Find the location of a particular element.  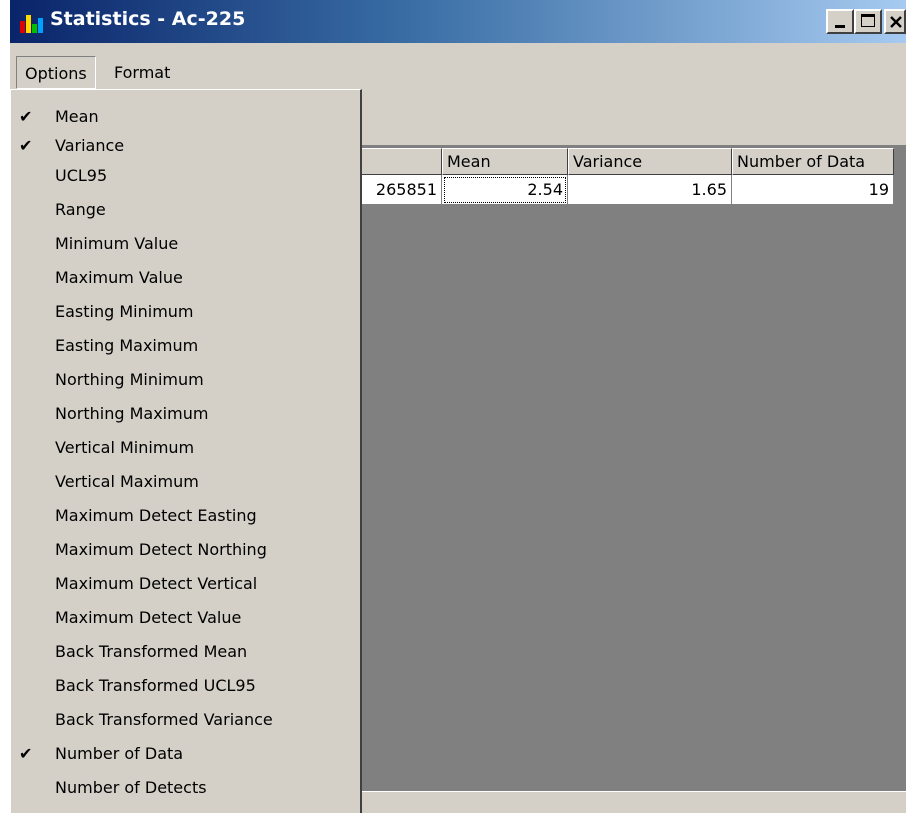

menu-item-range: Range is located at coordinates (185, 210).